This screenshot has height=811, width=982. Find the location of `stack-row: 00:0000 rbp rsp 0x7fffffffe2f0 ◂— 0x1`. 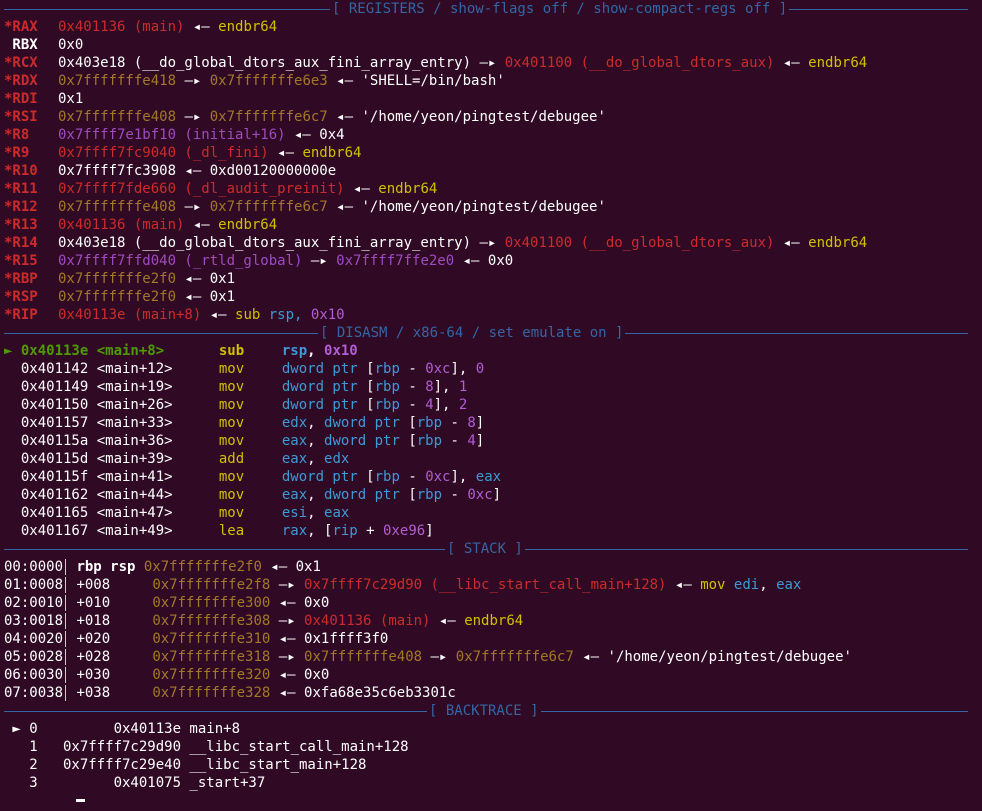

stack-row: 00:0000 rbp rsp 0x7fffffffe2f0 ◂— 0x1 is located at coordinates (493, 567).